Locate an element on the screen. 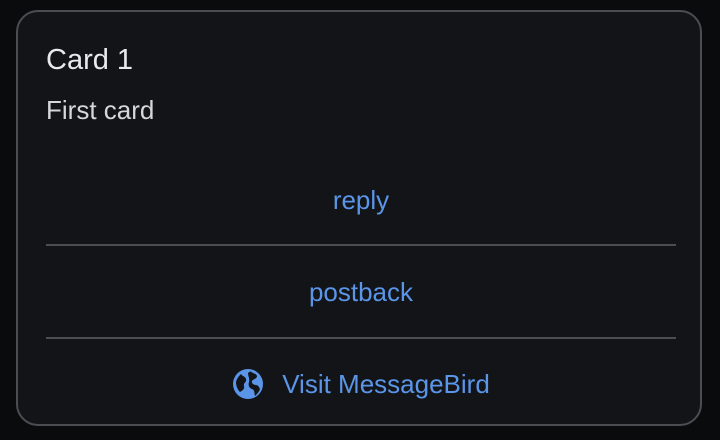  globe-icon is located at coordinates (248, 384).